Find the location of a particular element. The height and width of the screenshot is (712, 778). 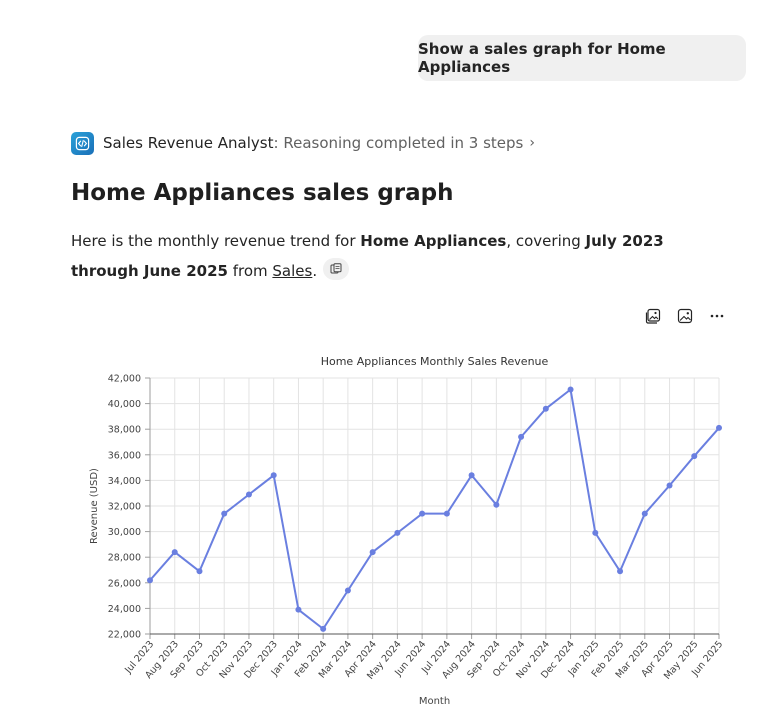

y-tick-label: 42,000 is located at coordinates (124, 379).